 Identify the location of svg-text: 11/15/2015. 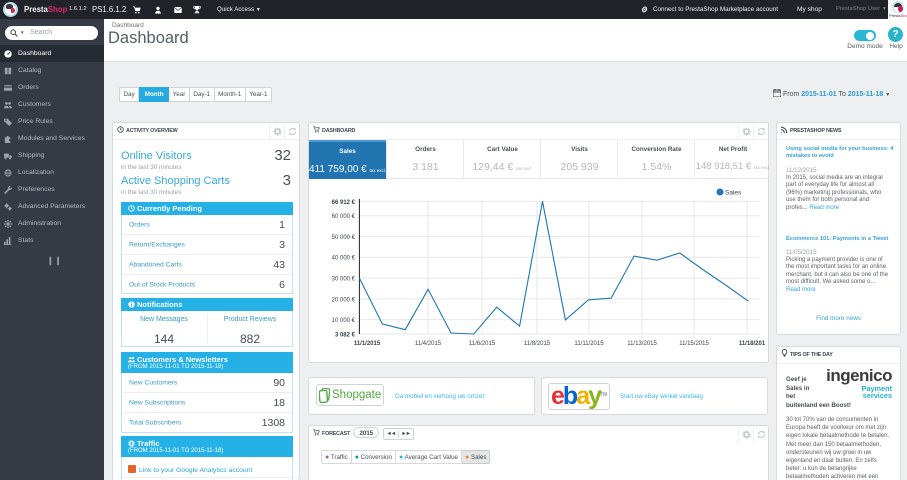
(694, 344).